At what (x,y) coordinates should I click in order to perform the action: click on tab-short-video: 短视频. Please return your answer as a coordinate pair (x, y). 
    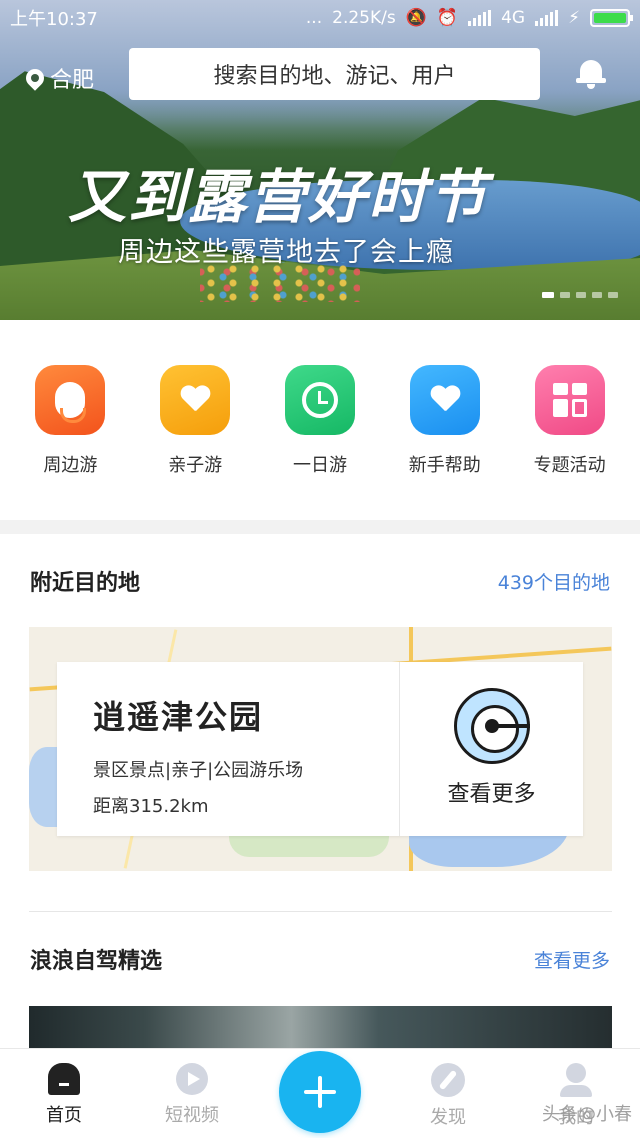
    Looking at the image, I should click on (192, 1093).